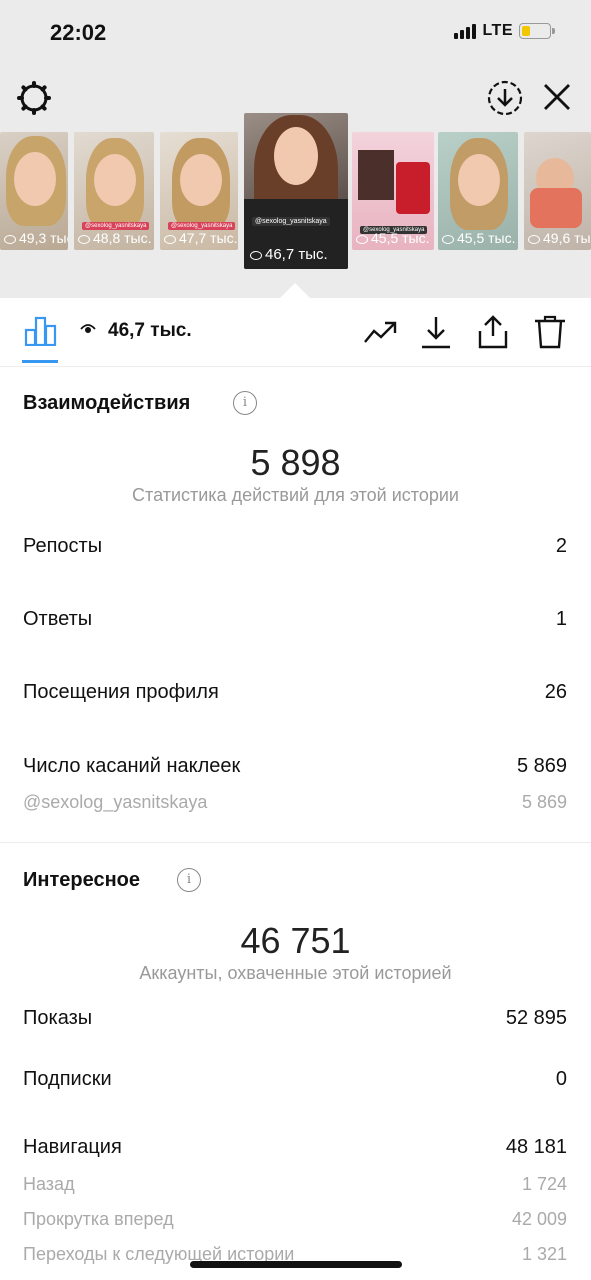 The image size is (591, 1280). I want to click on story-thumbnail: @sexolog_yasnitskaya 47,7 тыс., so click(199, 191).